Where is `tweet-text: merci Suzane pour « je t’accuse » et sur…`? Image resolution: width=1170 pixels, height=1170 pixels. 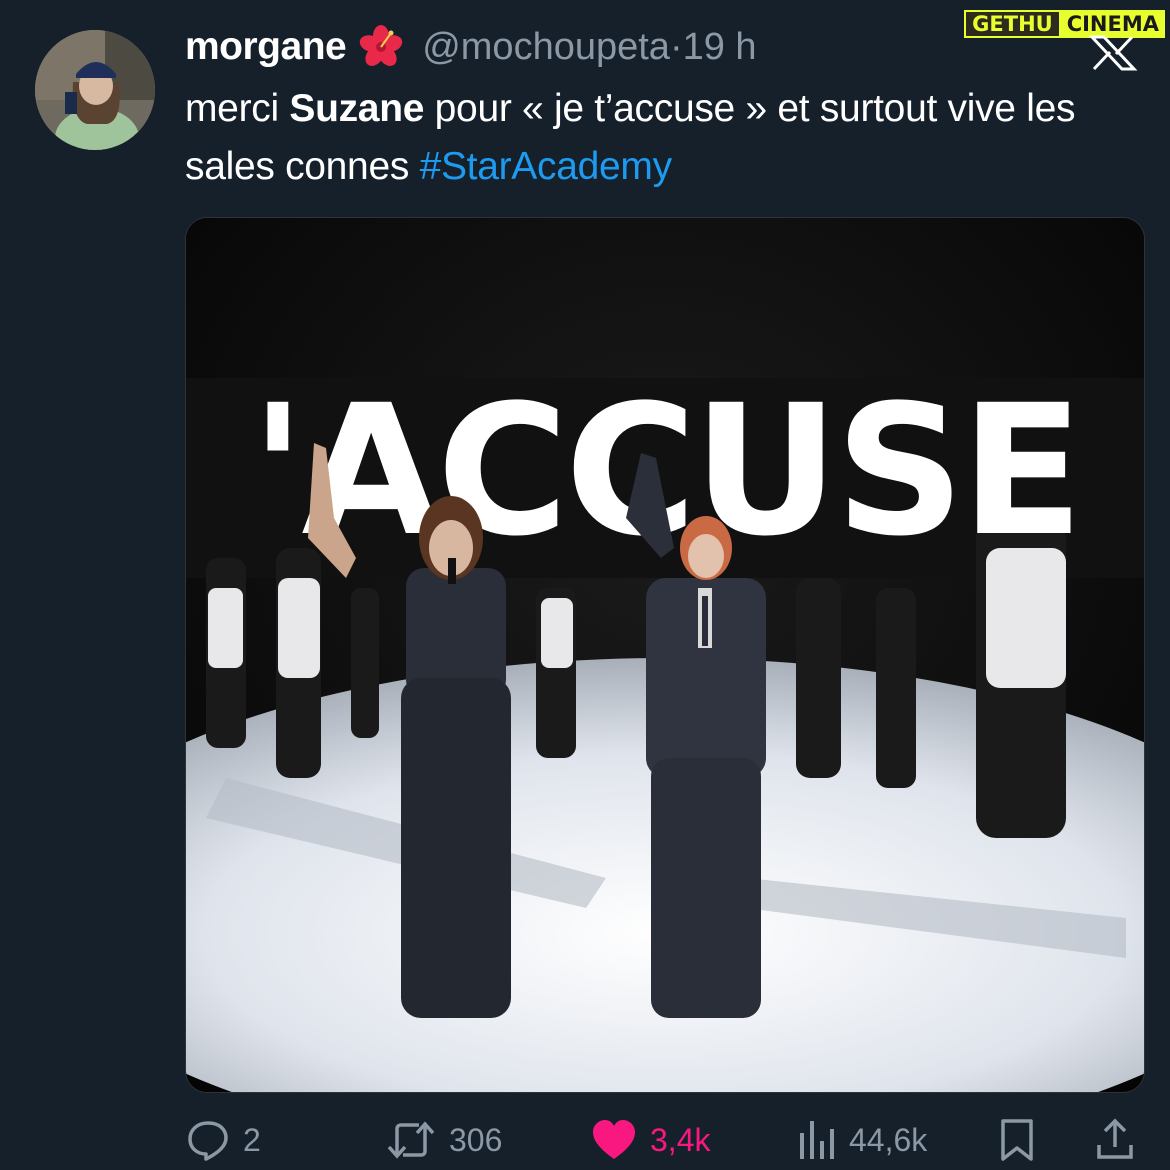
tweet-text: merci Suzane pour « je t’accuse » et sur… is located at coordinates (660, 138).